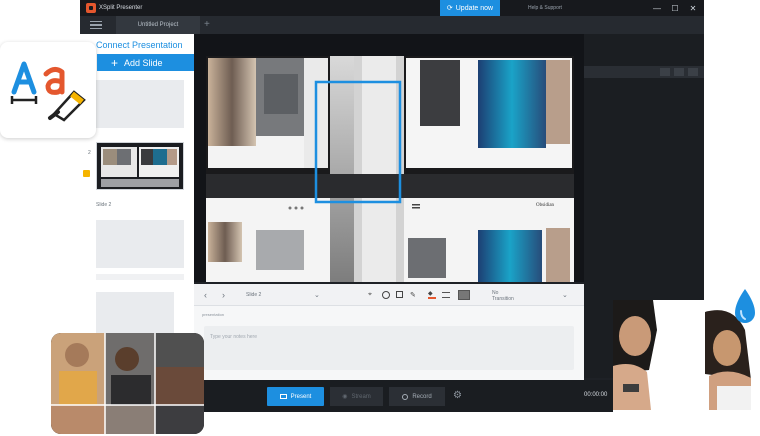 The image size is (760, 436). Describe the element at coordinates (389, 348) in the screenshot. I see `notes-input: Type your notes here` at that location.